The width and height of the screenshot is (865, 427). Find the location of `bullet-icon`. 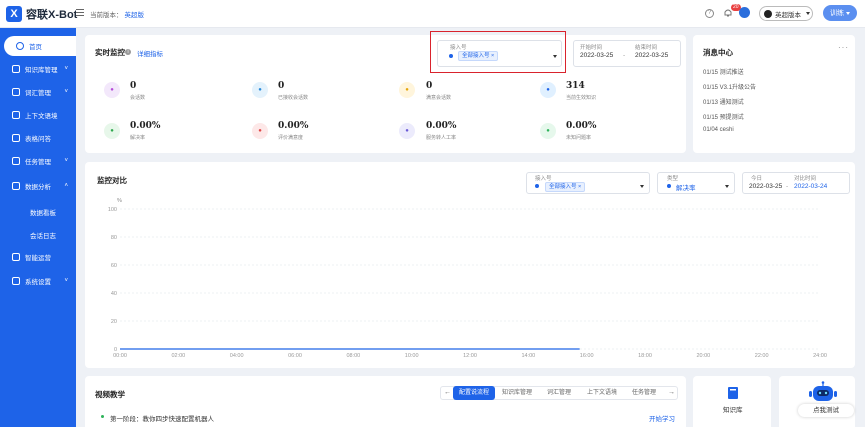

bullet-icon is located at coordinates (102, 416).